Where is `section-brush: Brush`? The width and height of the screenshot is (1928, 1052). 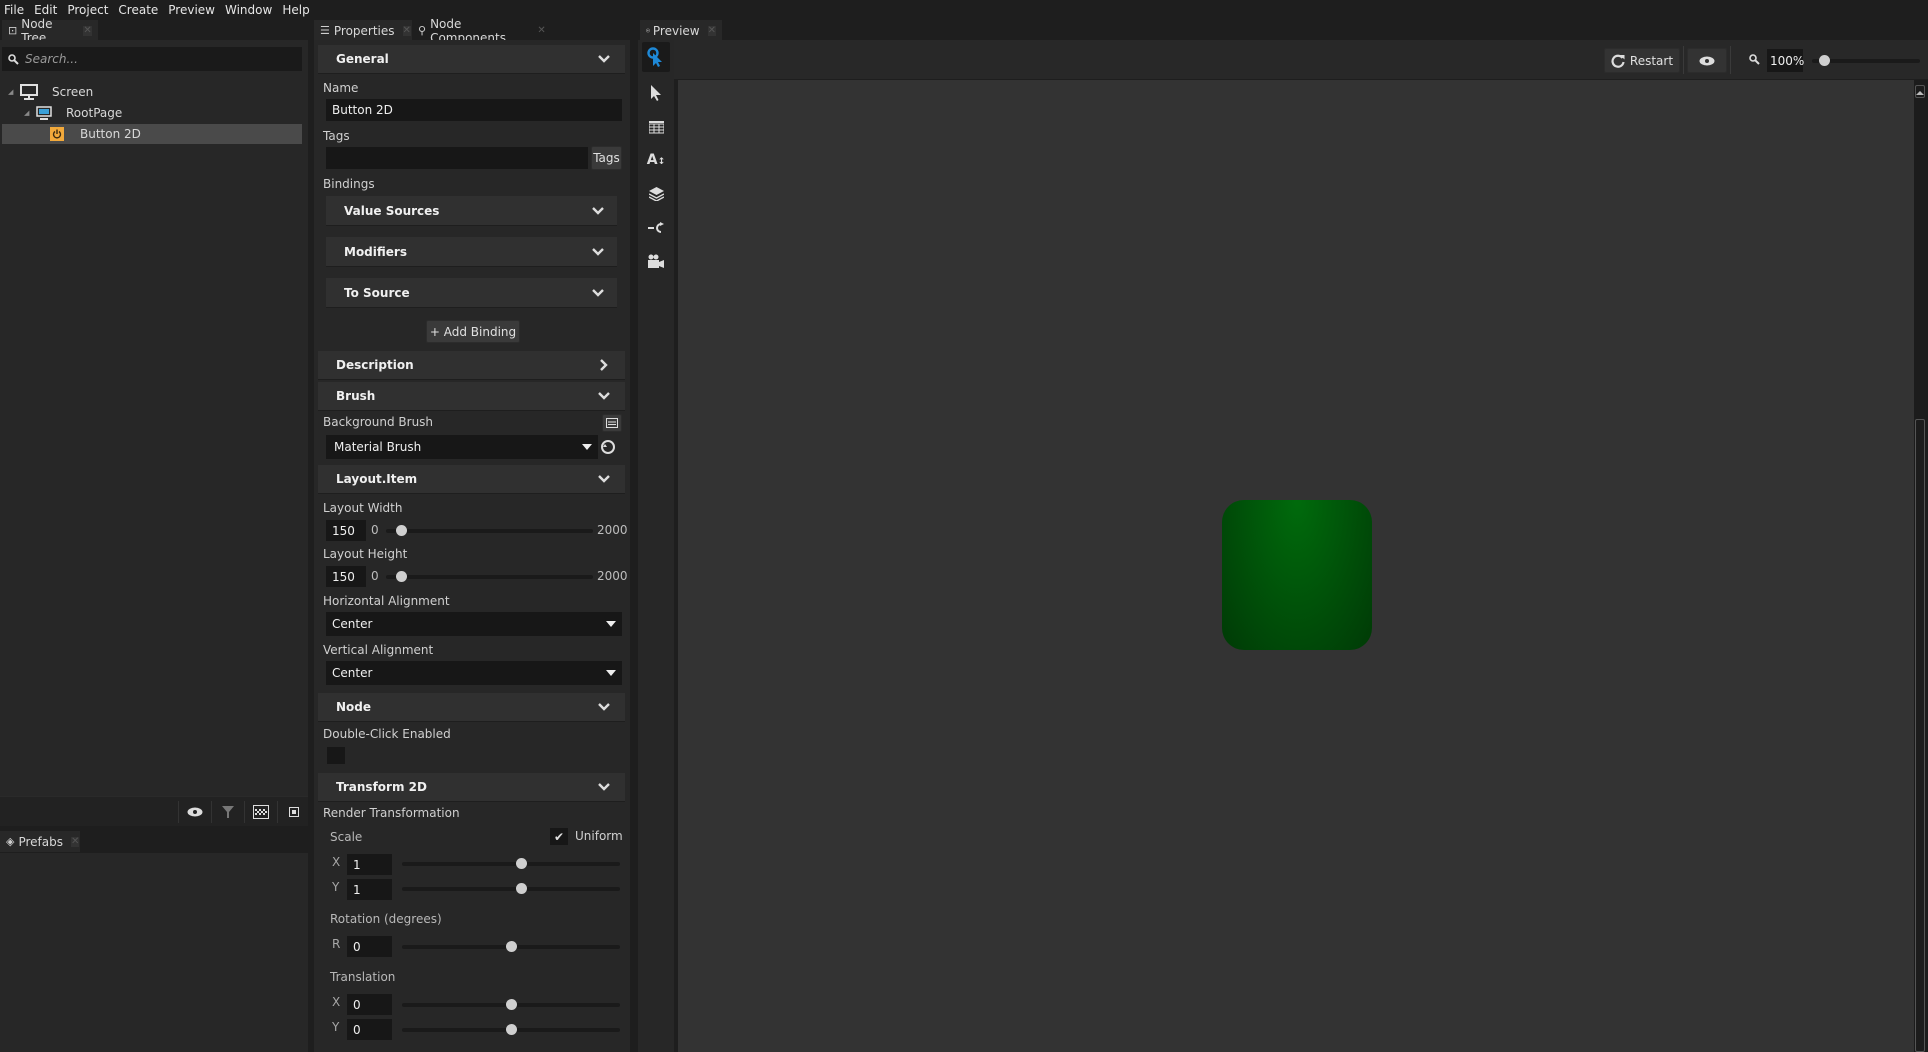 section-brush: Brush is located at coordinates (471, 396).